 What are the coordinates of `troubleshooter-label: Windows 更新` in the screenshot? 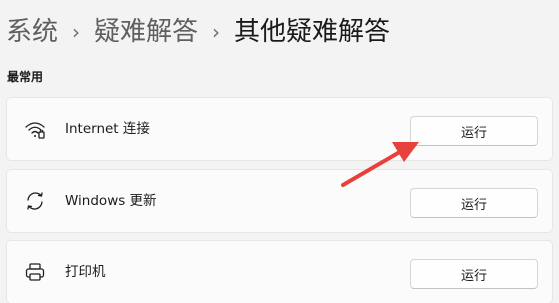 It's located at (111, 201).